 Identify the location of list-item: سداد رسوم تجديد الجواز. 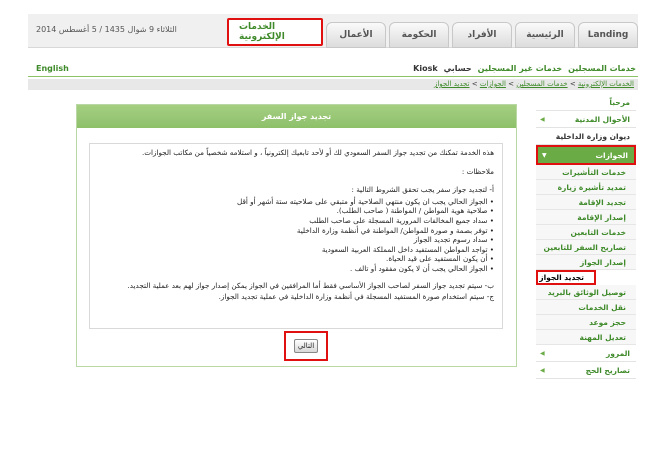
(296, 240).